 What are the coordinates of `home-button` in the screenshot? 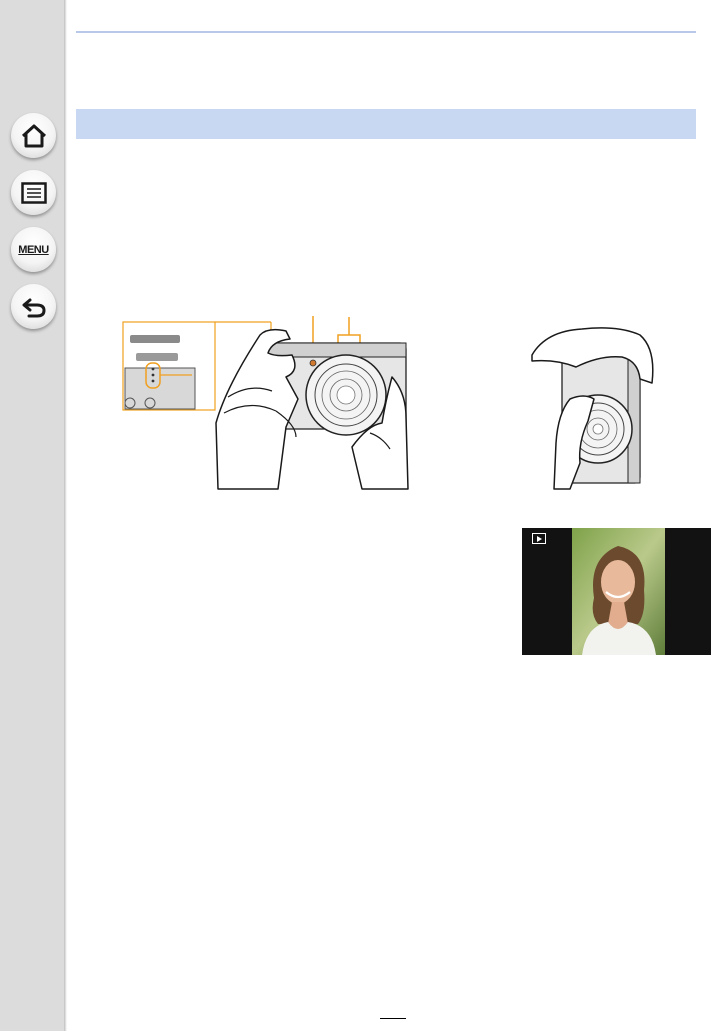 It's located at (33, 135).